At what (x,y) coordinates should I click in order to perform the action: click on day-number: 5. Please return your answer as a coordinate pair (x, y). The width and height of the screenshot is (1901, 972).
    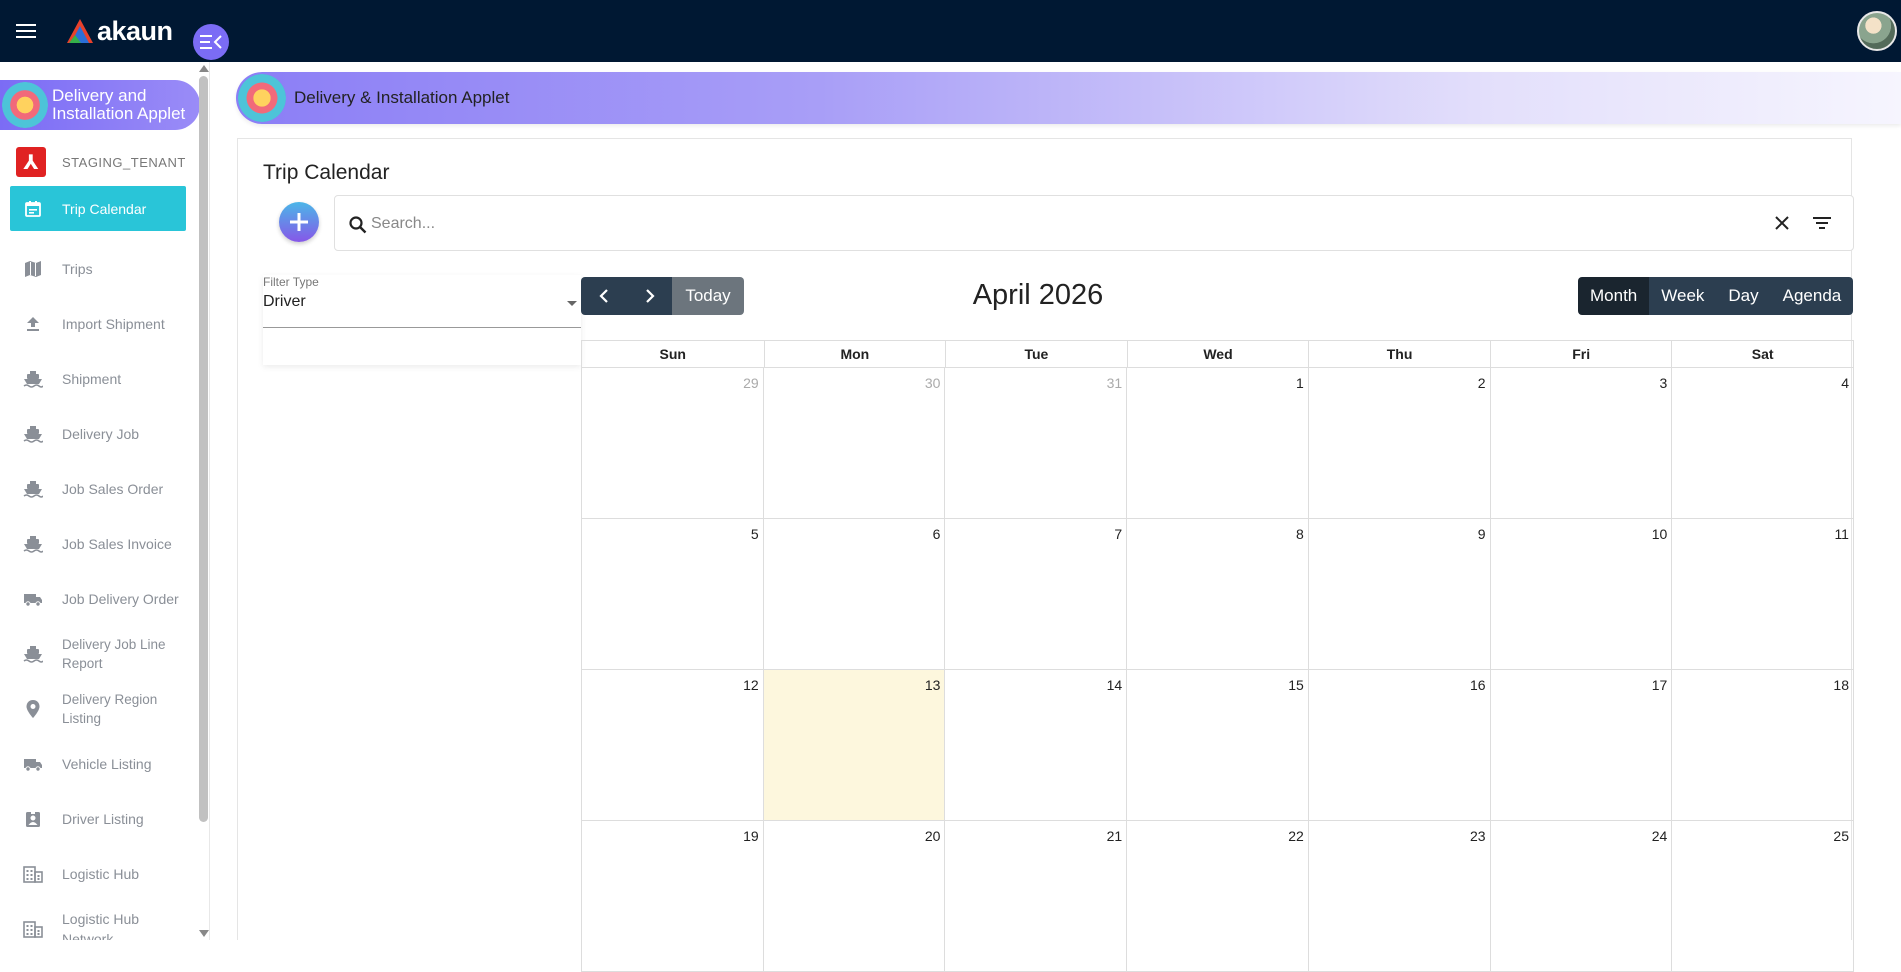
    Looking at the image, I should click on (755, 534).